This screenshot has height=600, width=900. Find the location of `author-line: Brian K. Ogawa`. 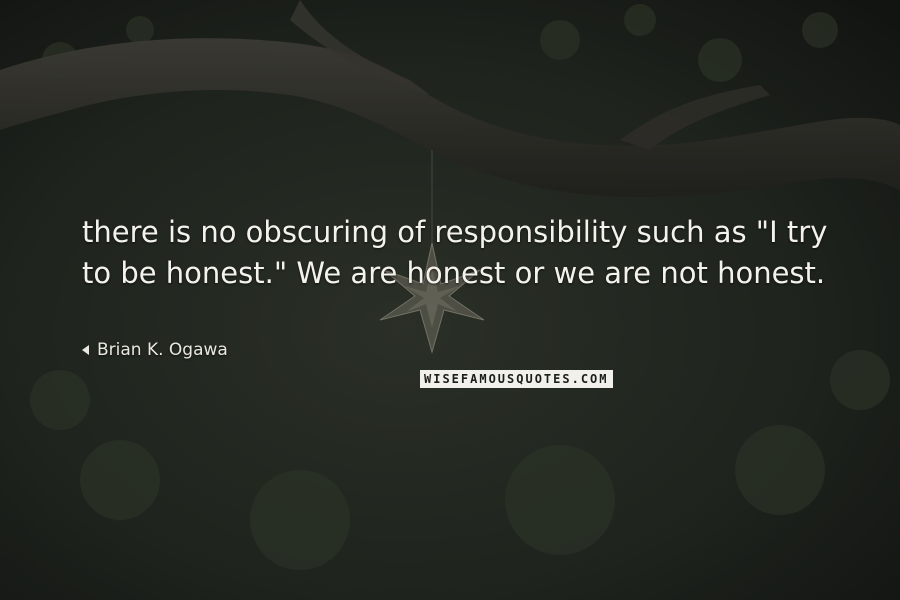

author-line: Brian K. Ogawa is located at coordinates (155, 350).